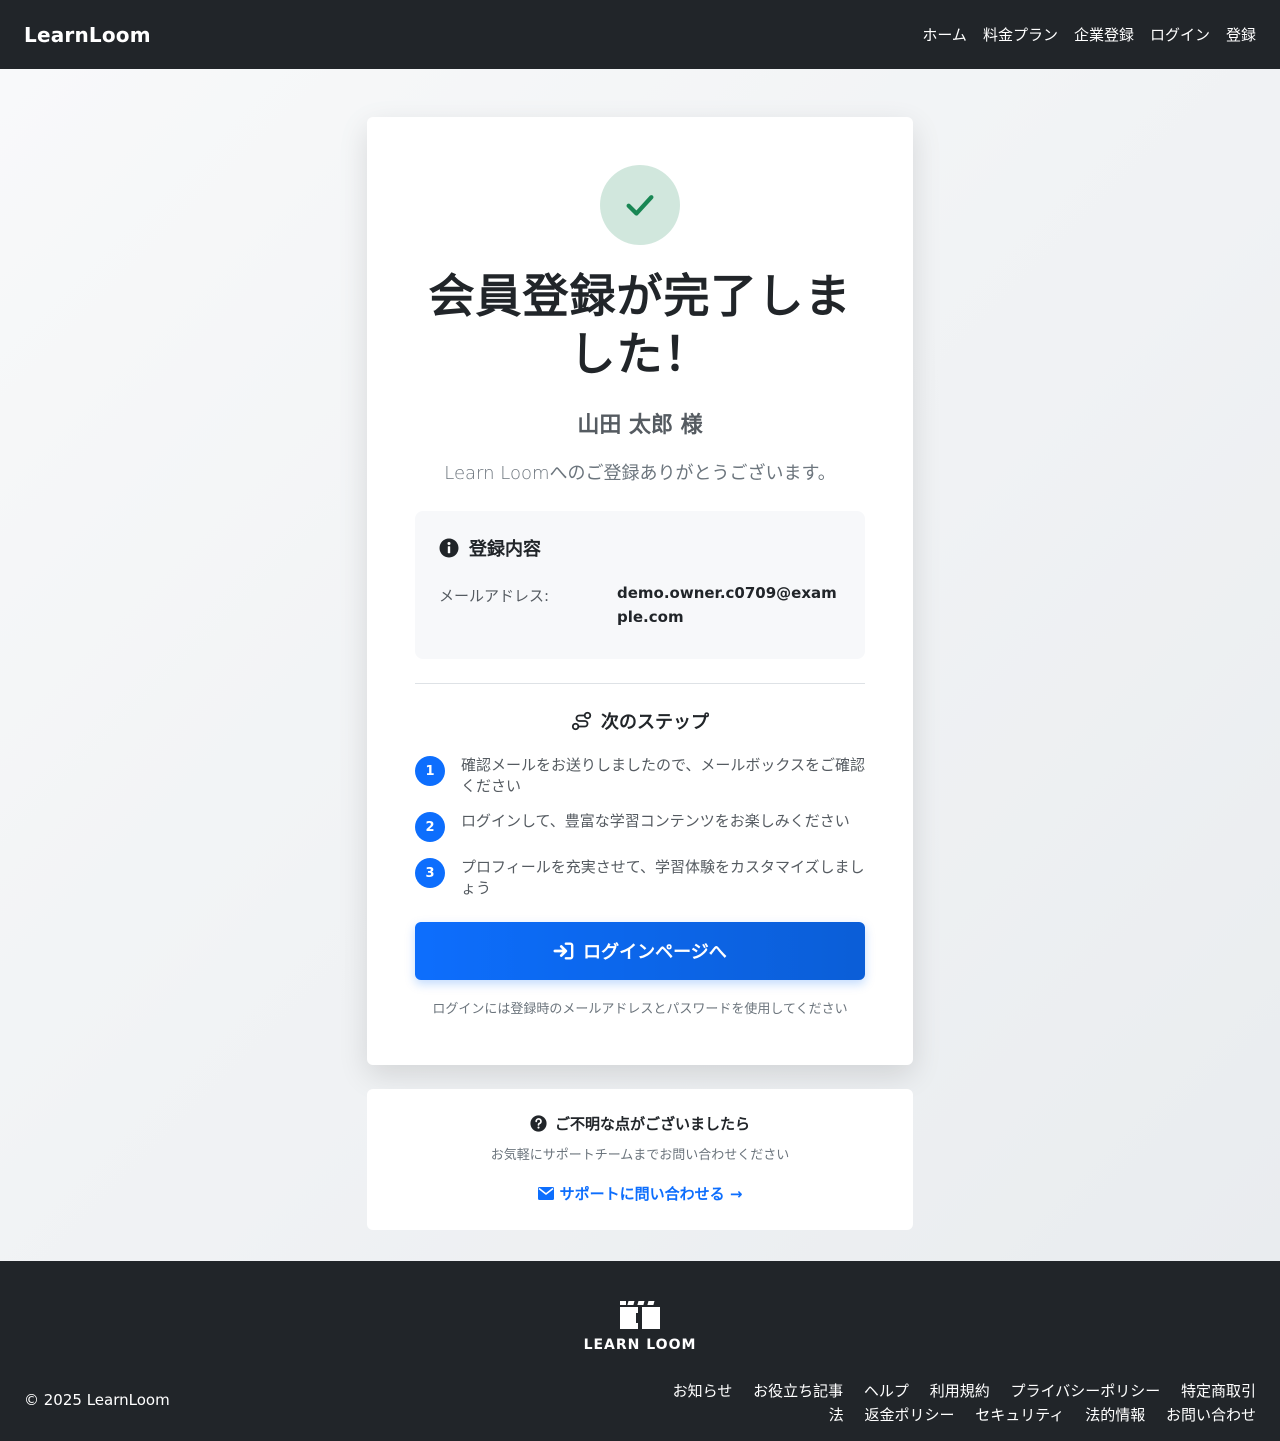 The width and height of the screenshot is (1280, 1441). What do you see at coordinates (640, 548) in the screenshot?
I see `details-heading: 登録内容` at bounding box center [640, 548].